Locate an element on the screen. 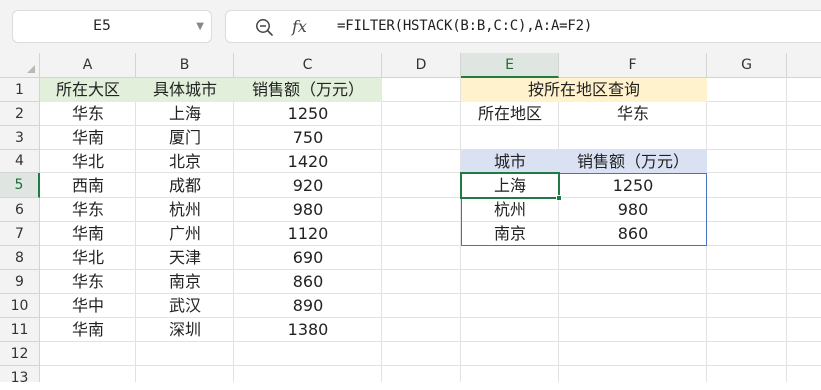 The height and width of the screenshot is (390, 821). row-header-8: 8 is located at coordinates (20, 258).